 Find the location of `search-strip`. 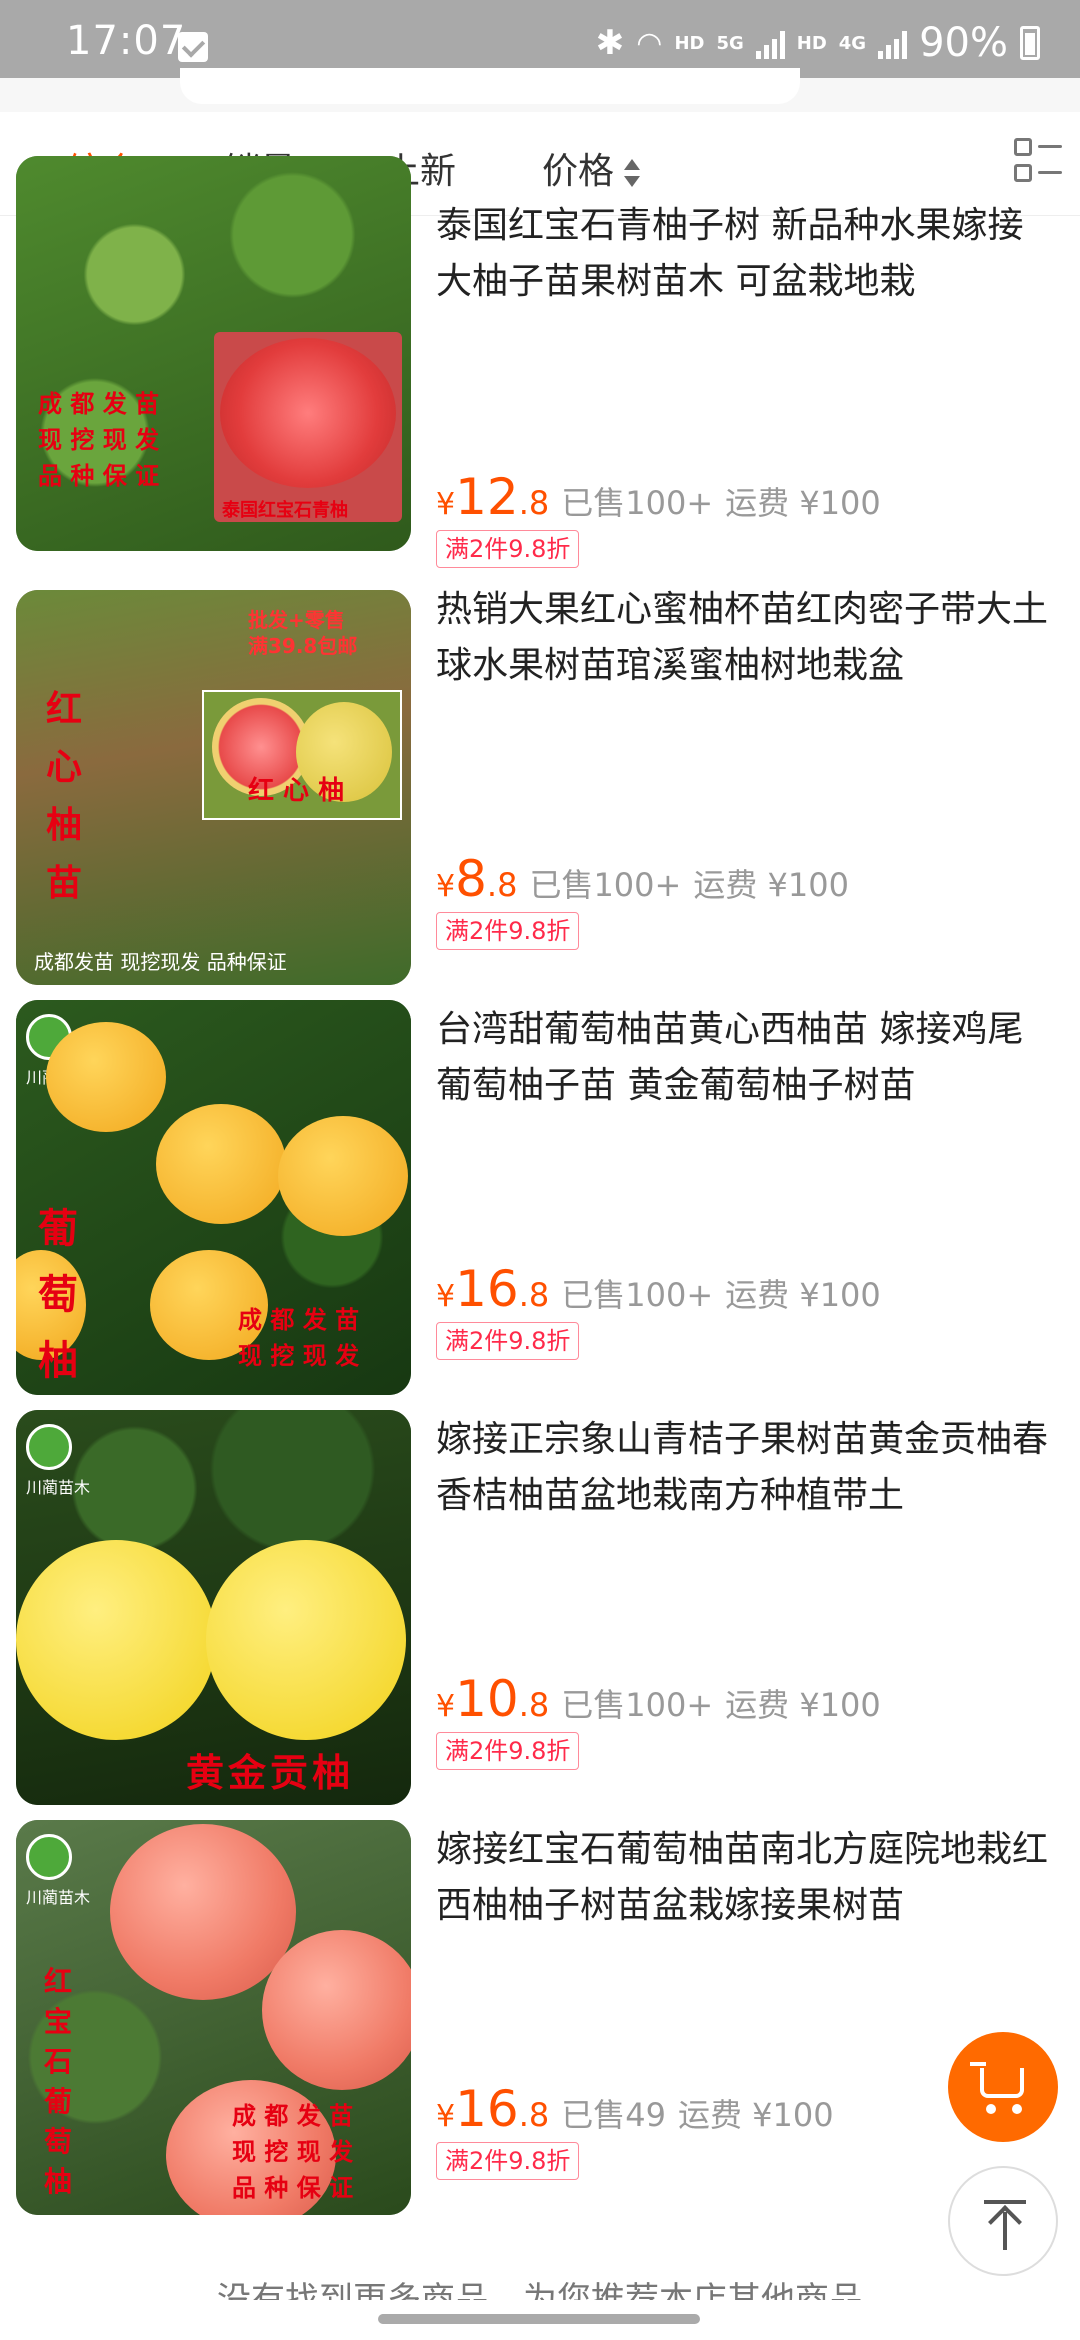

search-strip is located at coordinates (540, 90).